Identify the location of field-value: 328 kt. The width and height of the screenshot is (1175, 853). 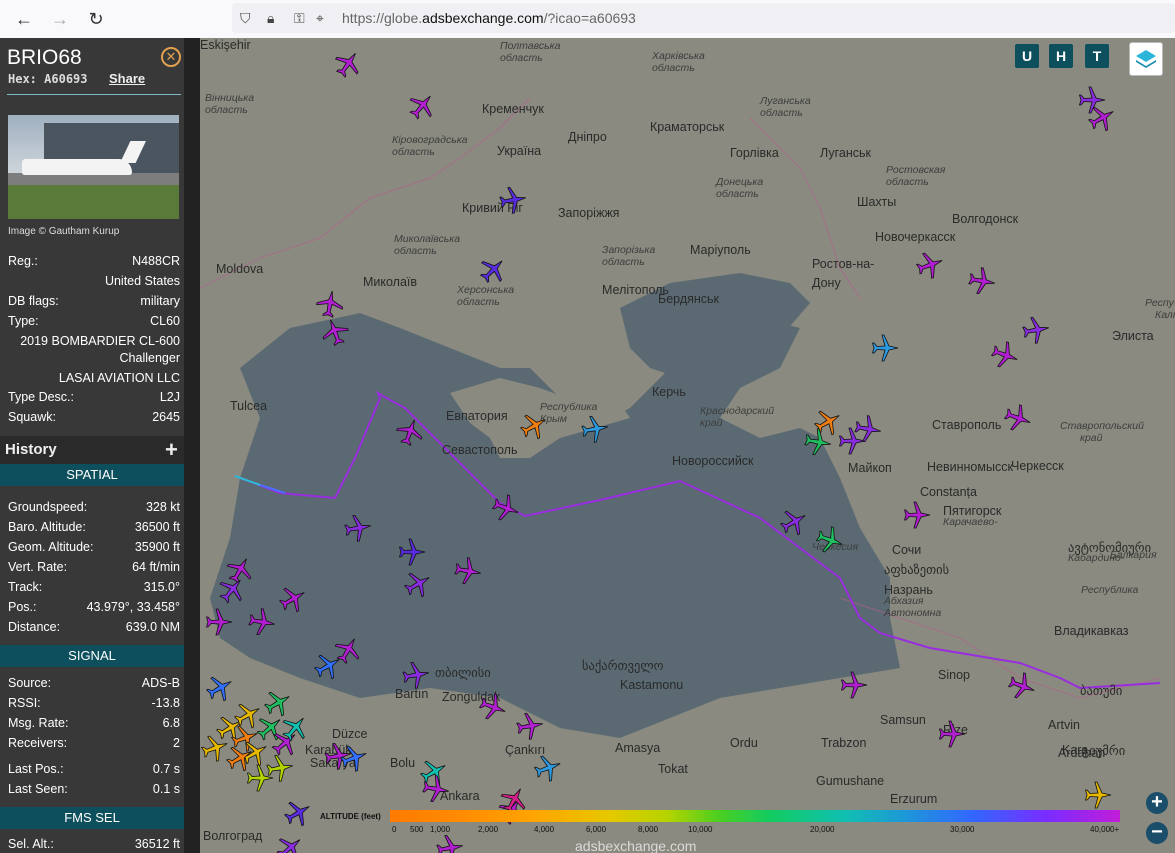
(162, 507).